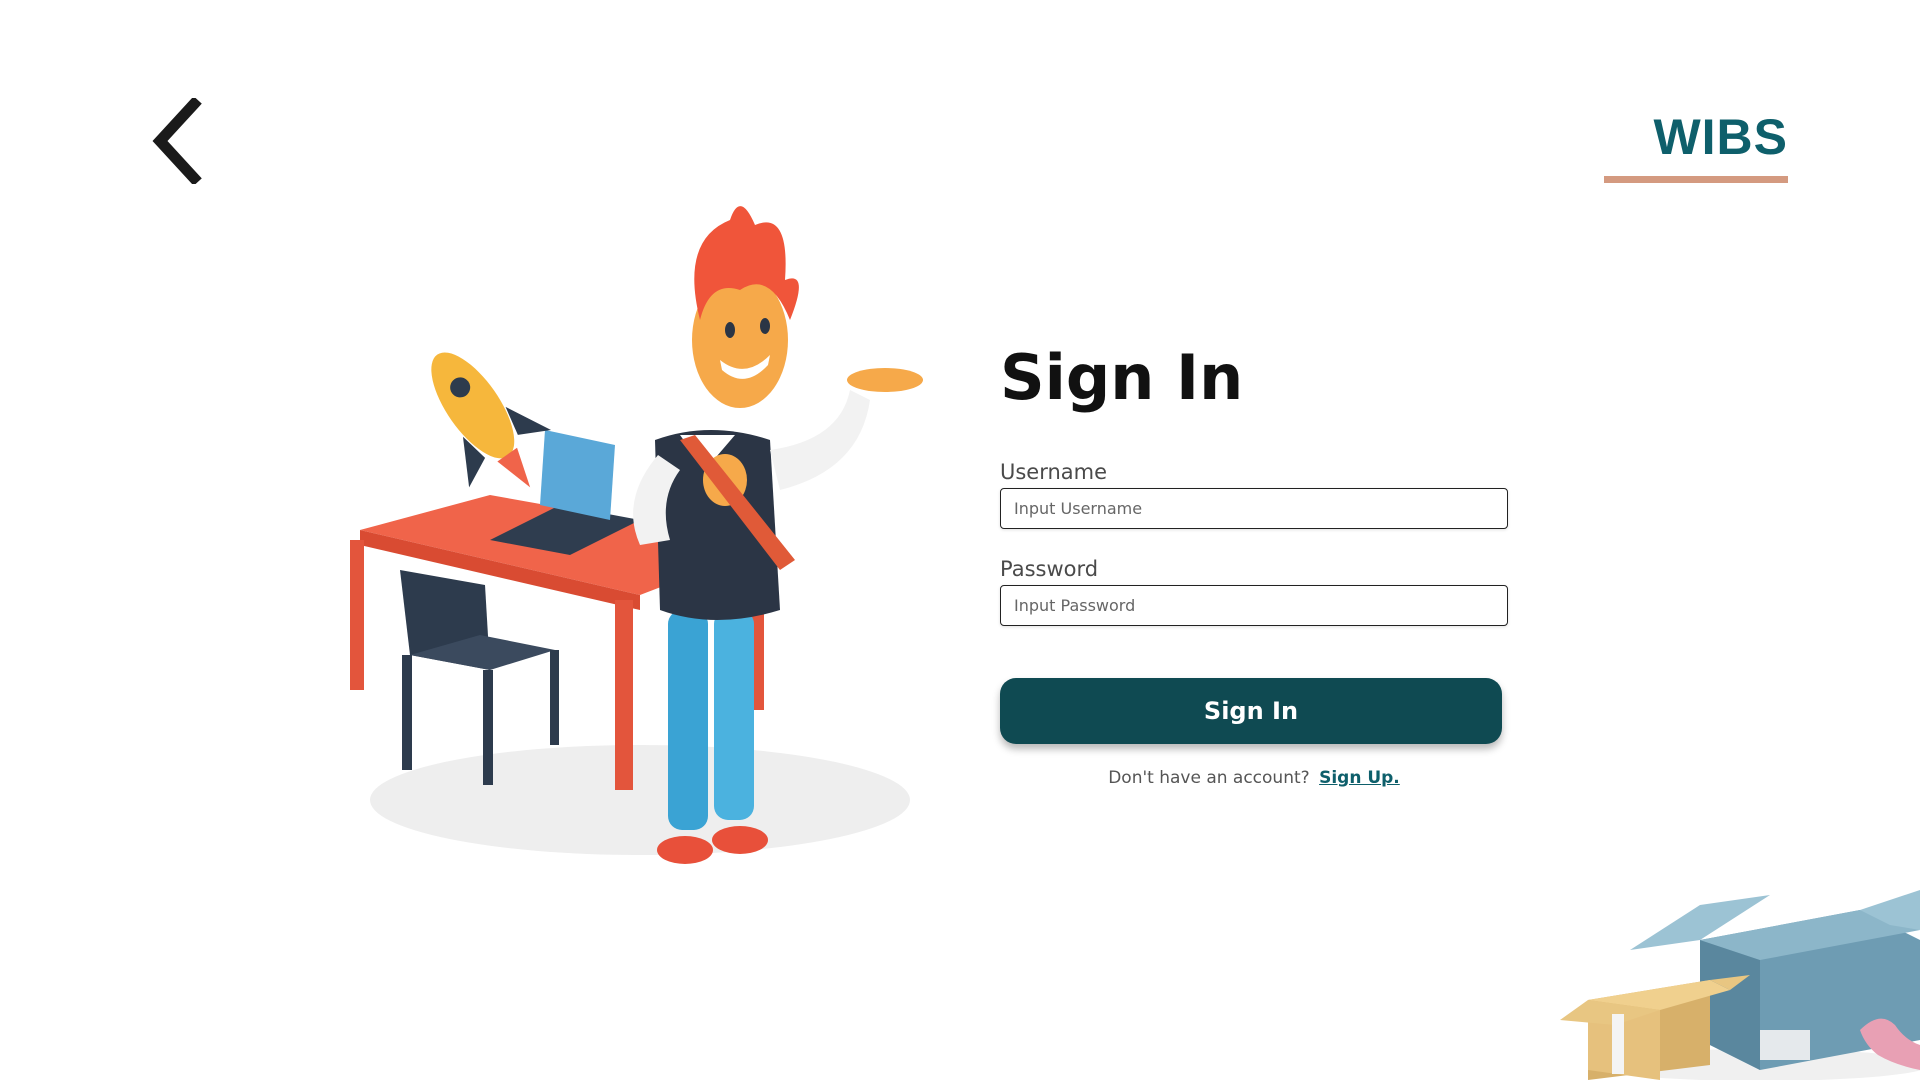 This screenshot has width=1920, height=1080. Describe the element at coordinates (1696, 179) in the screenshot. I see `brand-logo-underline` at that location.